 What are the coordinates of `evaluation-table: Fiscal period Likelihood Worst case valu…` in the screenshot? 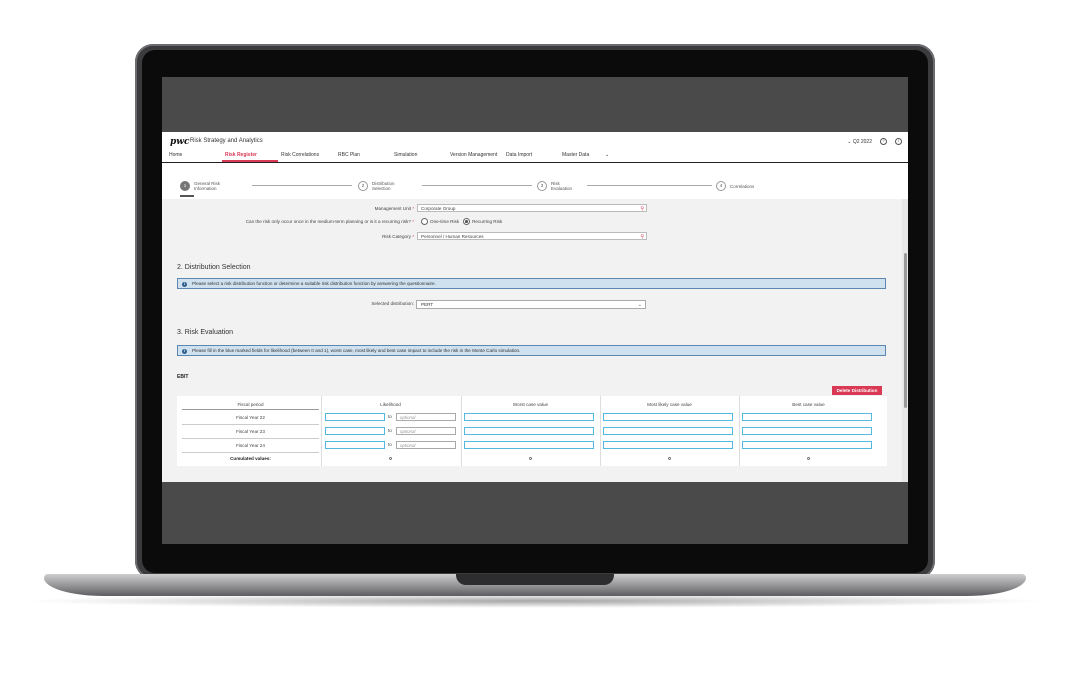 It's located at (532, 431).